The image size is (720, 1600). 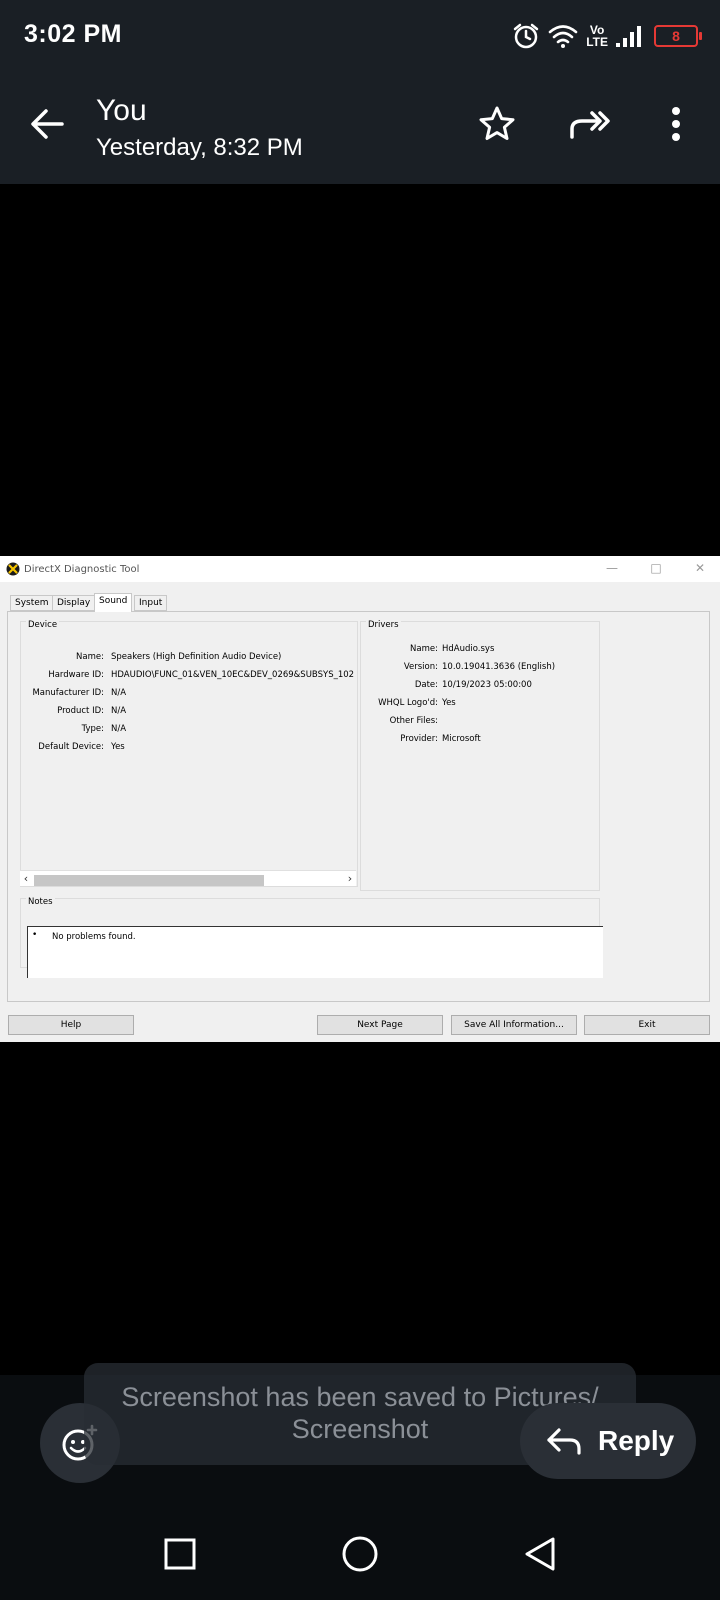 What do you see at coordinates (700, 568) in the screenshot?
I see `close-icon: ✕` at bounding box center [700, 568].